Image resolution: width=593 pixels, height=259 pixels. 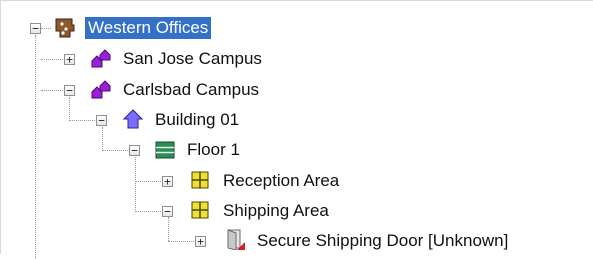 What do you see at coordinates (65, 28) in the screenshot?
I see `region-icon` at bounding box center [65, 28].